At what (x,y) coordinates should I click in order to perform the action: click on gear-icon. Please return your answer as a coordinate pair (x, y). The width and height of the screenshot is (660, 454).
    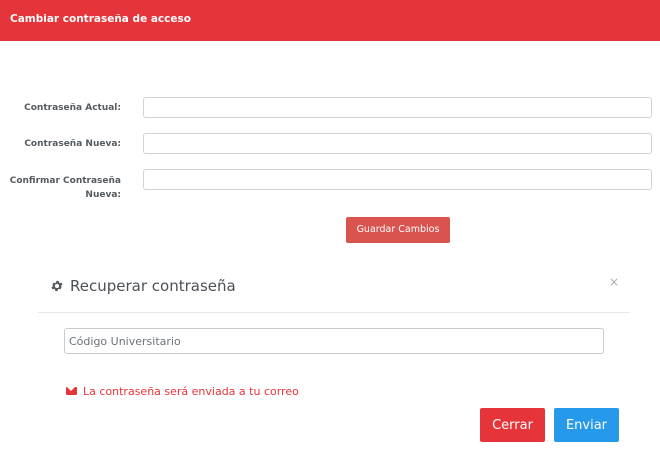
    Looking at the image, I should click on (57, 286).